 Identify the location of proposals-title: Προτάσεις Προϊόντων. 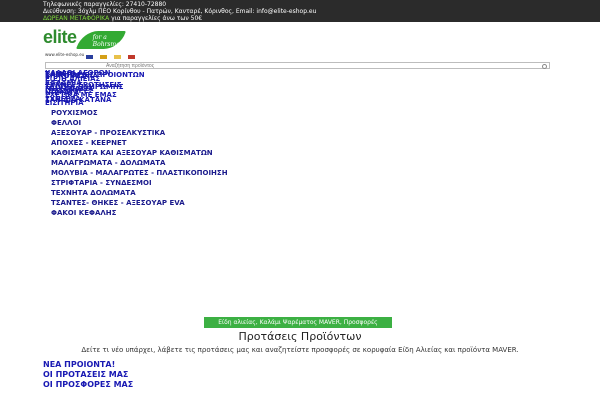
(300, 336).